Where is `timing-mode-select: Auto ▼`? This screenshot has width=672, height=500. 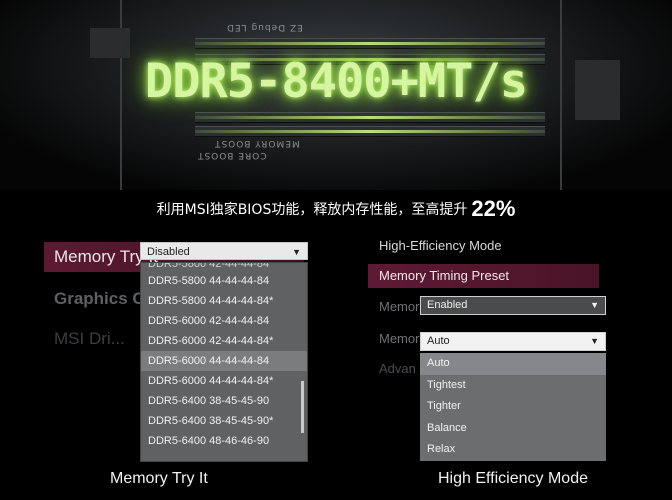
timing-mode-select: Auto ▼ is located at coordinates (513, 341).